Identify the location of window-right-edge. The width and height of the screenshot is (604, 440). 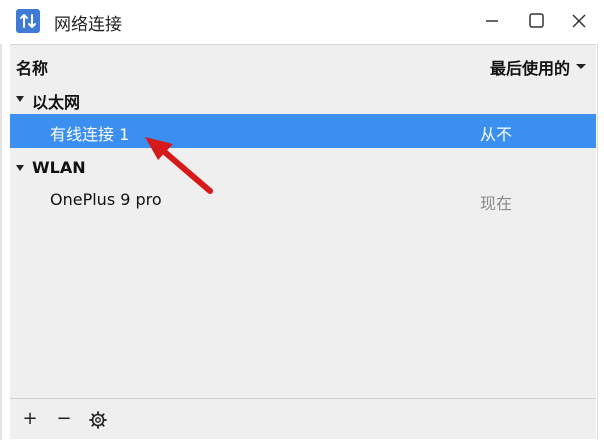
(597, 242).